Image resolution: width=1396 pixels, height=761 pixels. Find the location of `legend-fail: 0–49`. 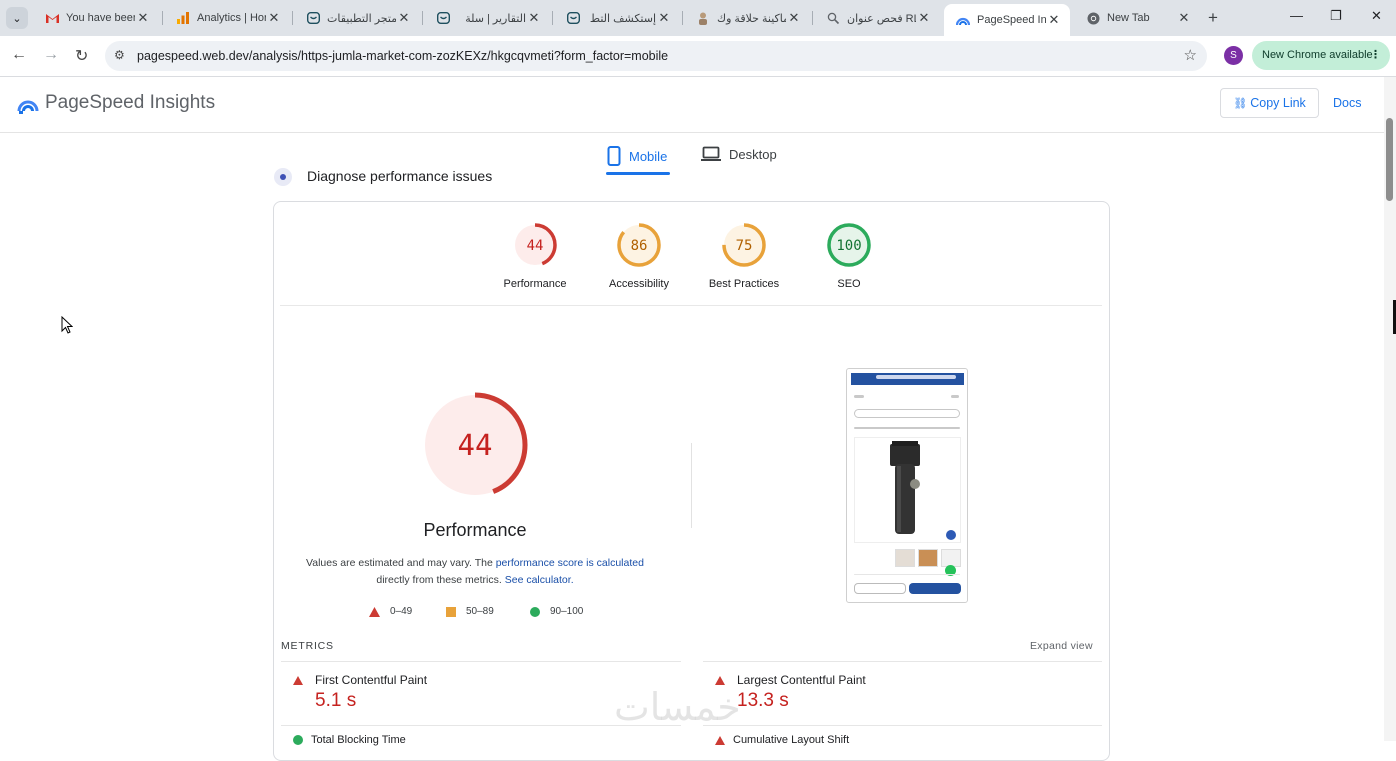

legend-fail: 0–49 is located at coordinates (390, 611).